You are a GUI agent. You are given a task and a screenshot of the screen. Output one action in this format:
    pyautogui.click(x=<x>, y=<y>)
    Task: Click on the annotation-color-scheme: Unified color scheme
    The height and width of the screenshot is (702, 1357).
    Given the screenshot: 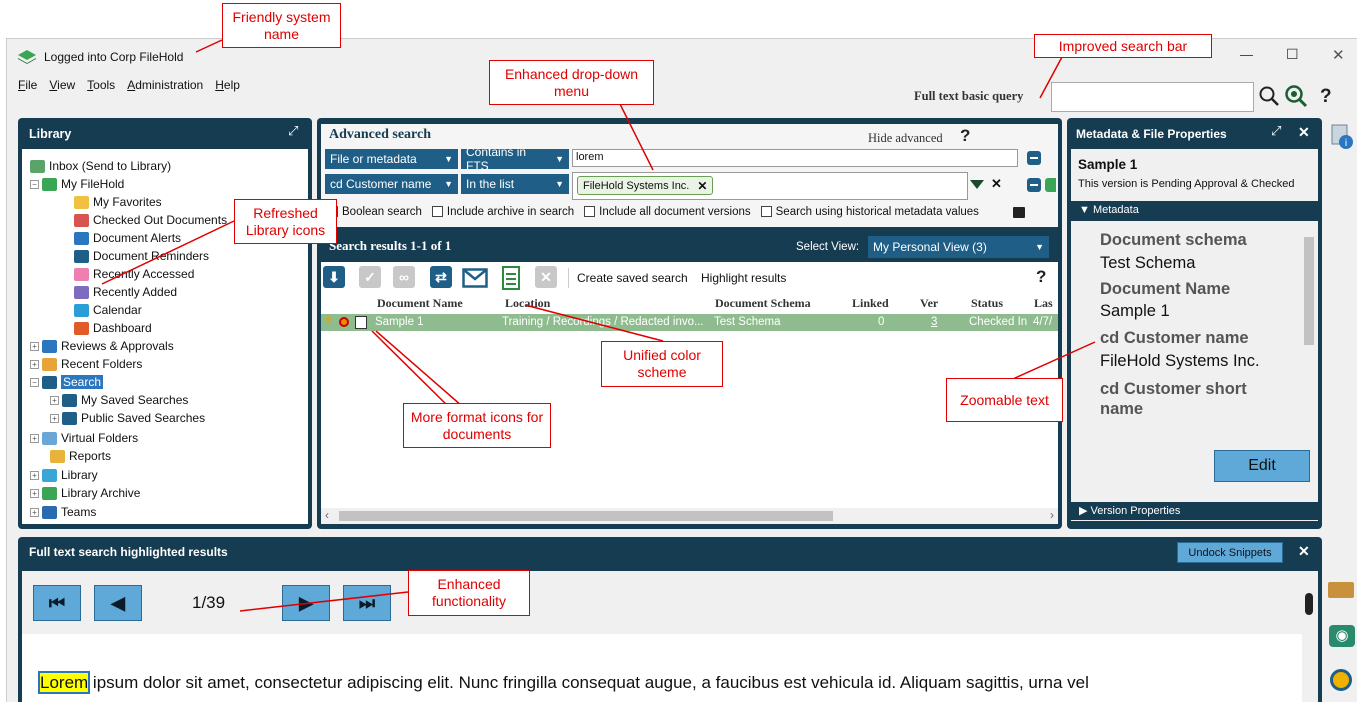 What is the action you would take?
    pyautogui.click(x=662, y=364)
    